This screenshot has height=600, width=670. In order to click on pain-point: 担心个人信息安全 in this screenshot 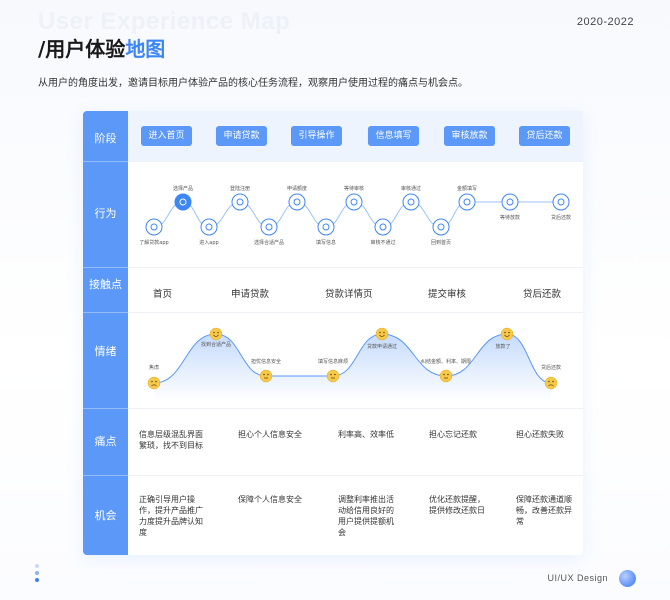, I will do `click(270, 434)`.